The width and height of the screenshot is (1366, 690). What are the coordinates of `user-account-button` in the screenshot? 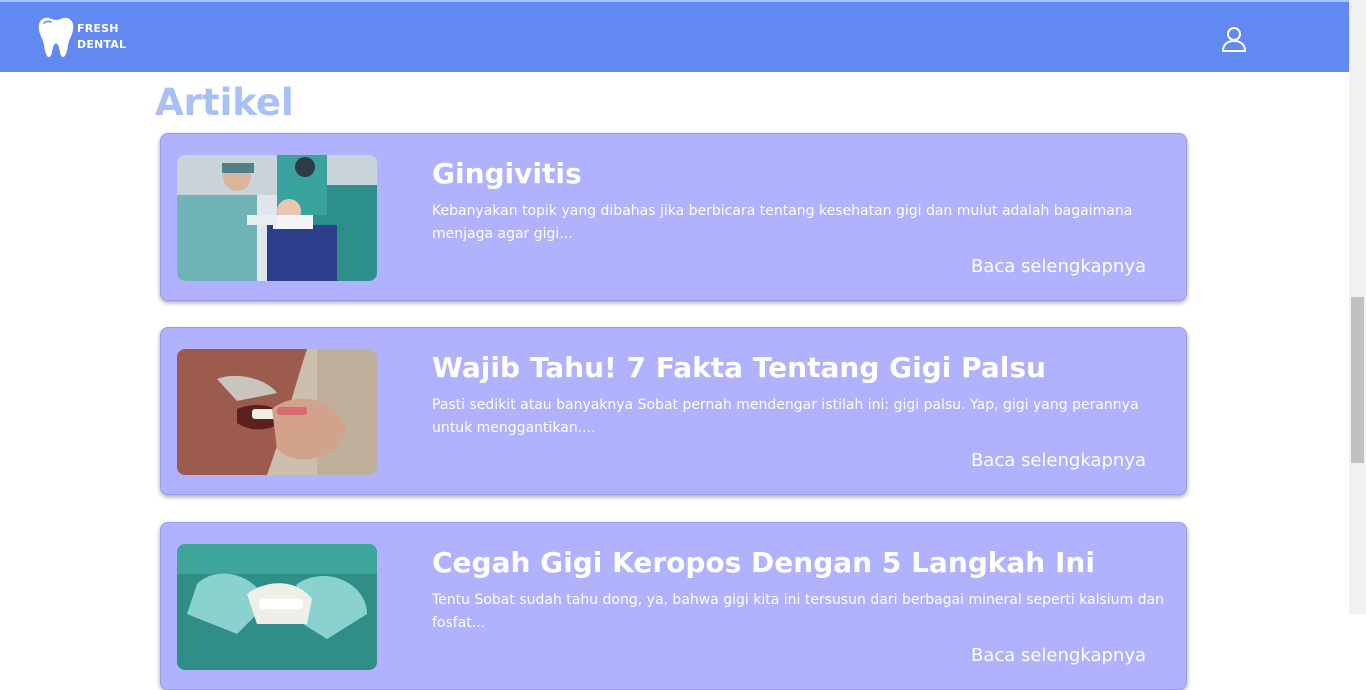 It's located at (1234, 39).